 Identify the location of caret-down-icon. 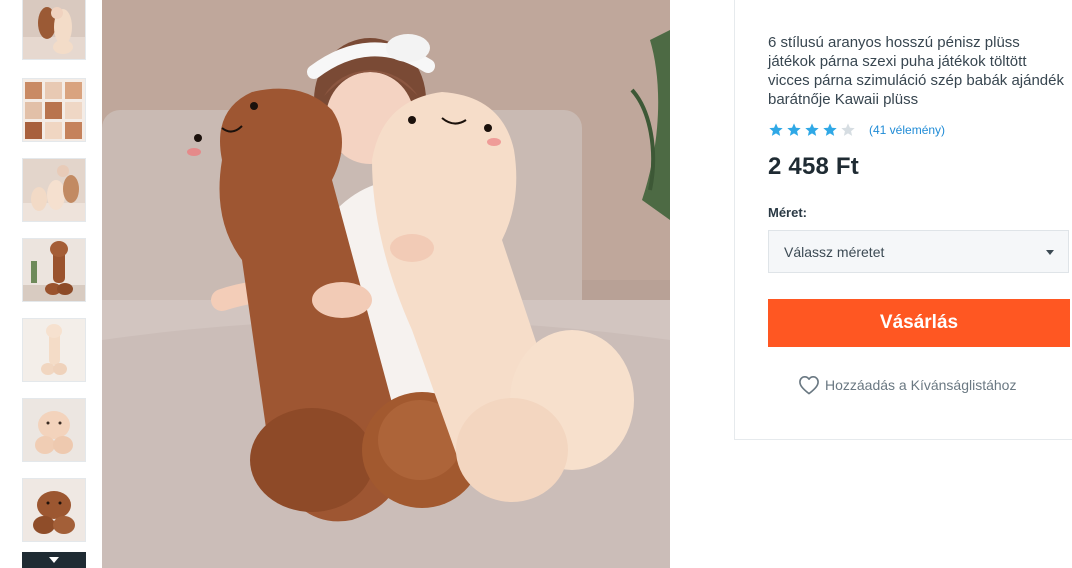
(1050, 252).